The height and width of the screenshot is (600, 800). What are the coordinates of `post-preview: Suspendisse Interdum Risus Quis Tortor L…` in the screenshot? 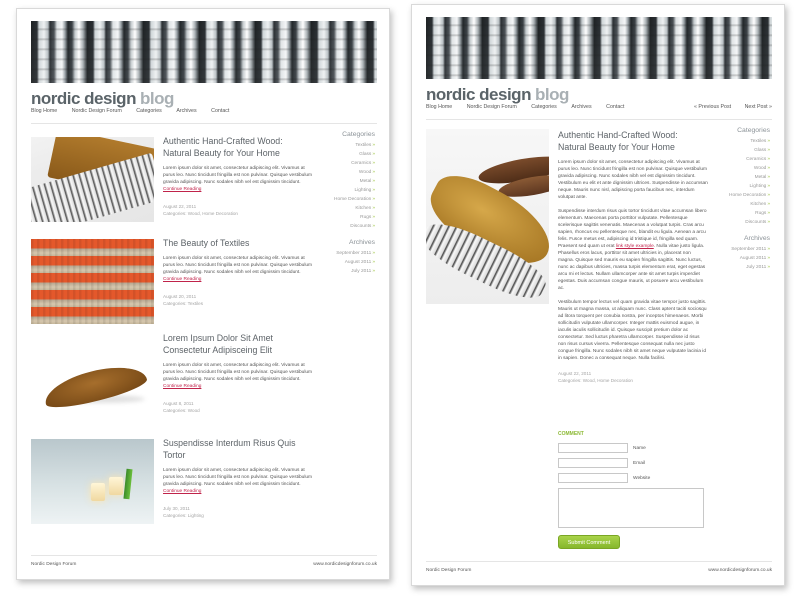 It's located at (238, 478).